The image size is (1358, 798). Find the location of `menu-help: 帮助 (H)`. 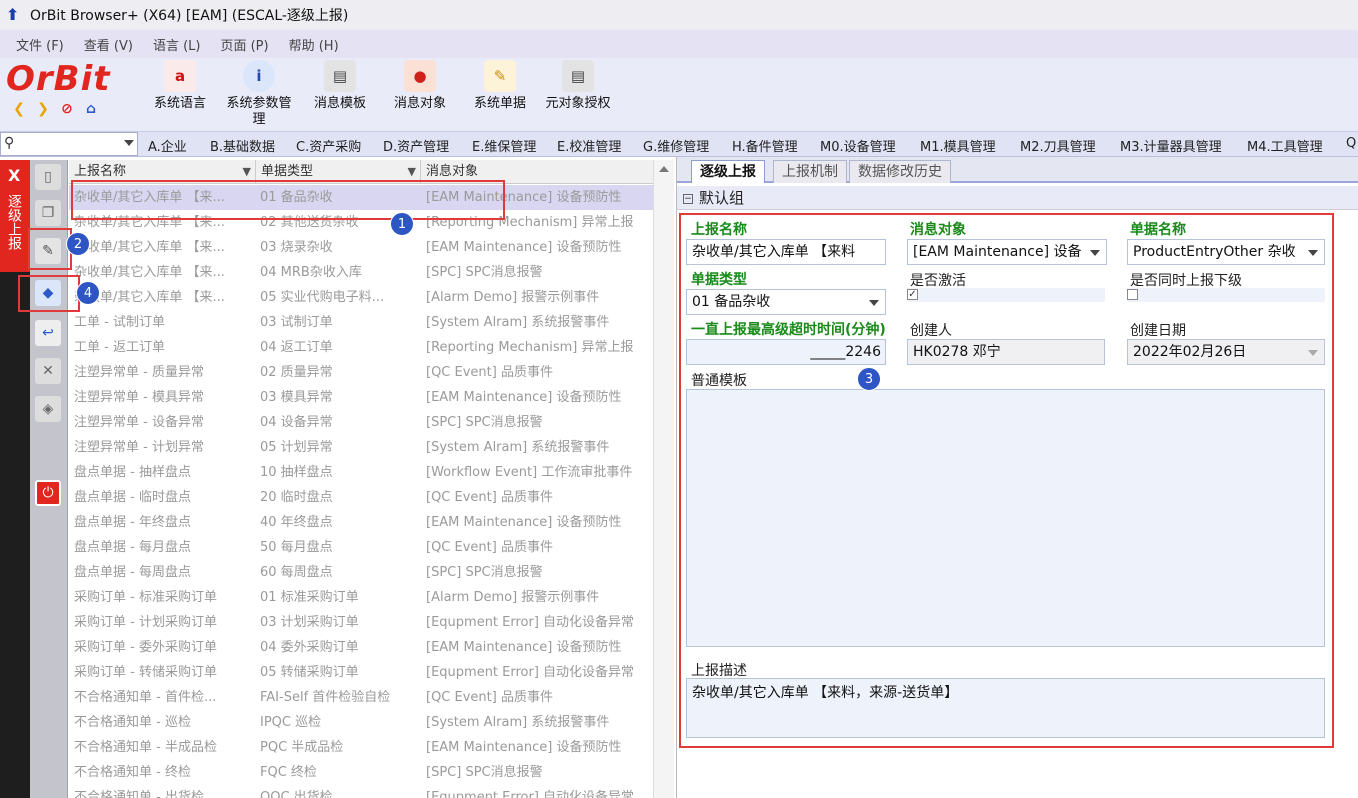

menu-help: 帮助 (H) is located at coordinates (314, 44).